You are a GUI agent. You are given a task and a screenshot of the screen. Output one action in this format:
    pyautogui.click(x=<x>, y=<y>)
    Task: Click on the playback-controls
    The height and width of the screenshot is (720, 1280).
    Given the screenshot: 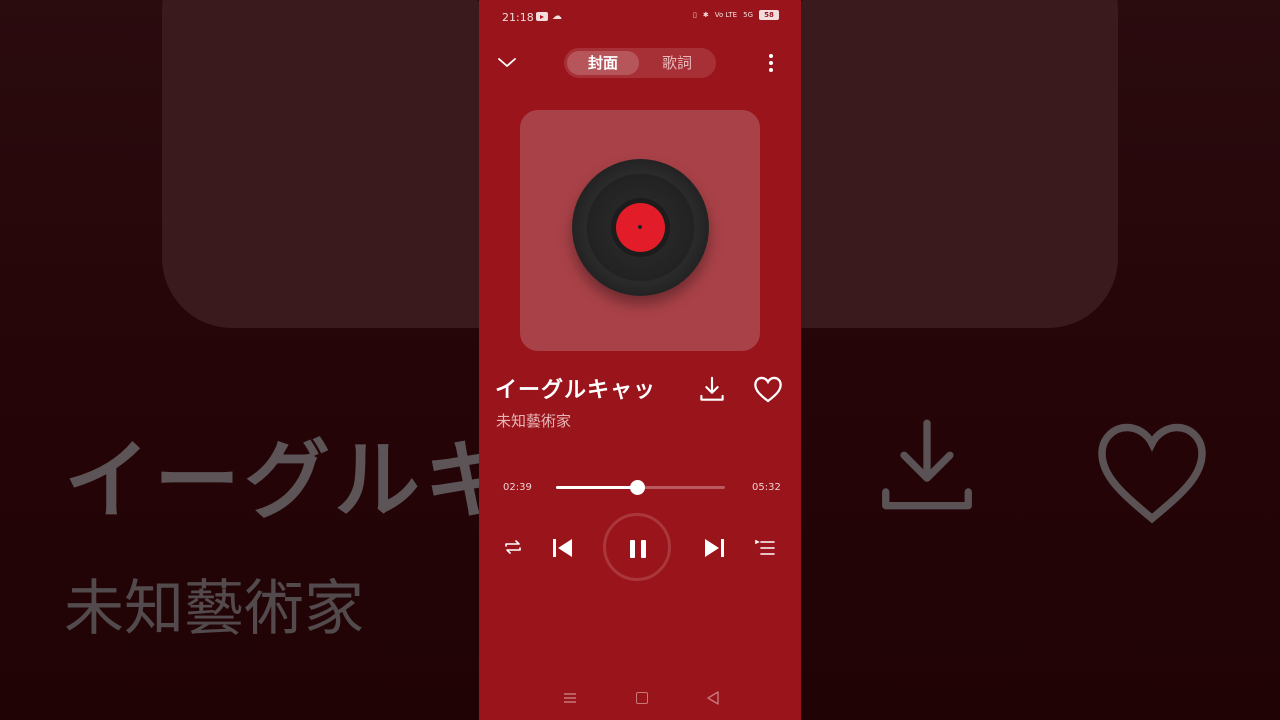 What is the action you would take?
    pyautogui.click(x=640, y=548)
    